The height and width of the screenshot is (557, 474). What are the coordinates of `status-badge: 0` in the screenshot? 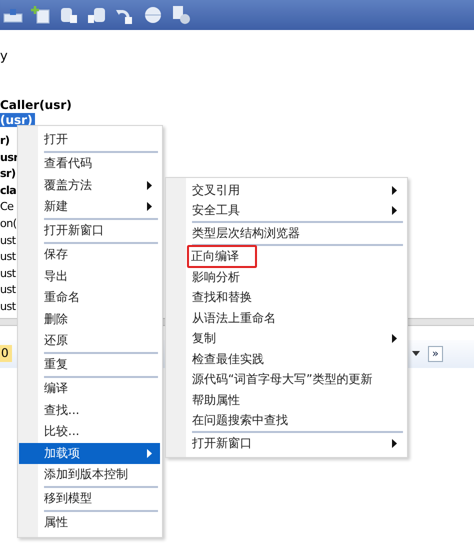 It's located at (6, 353).